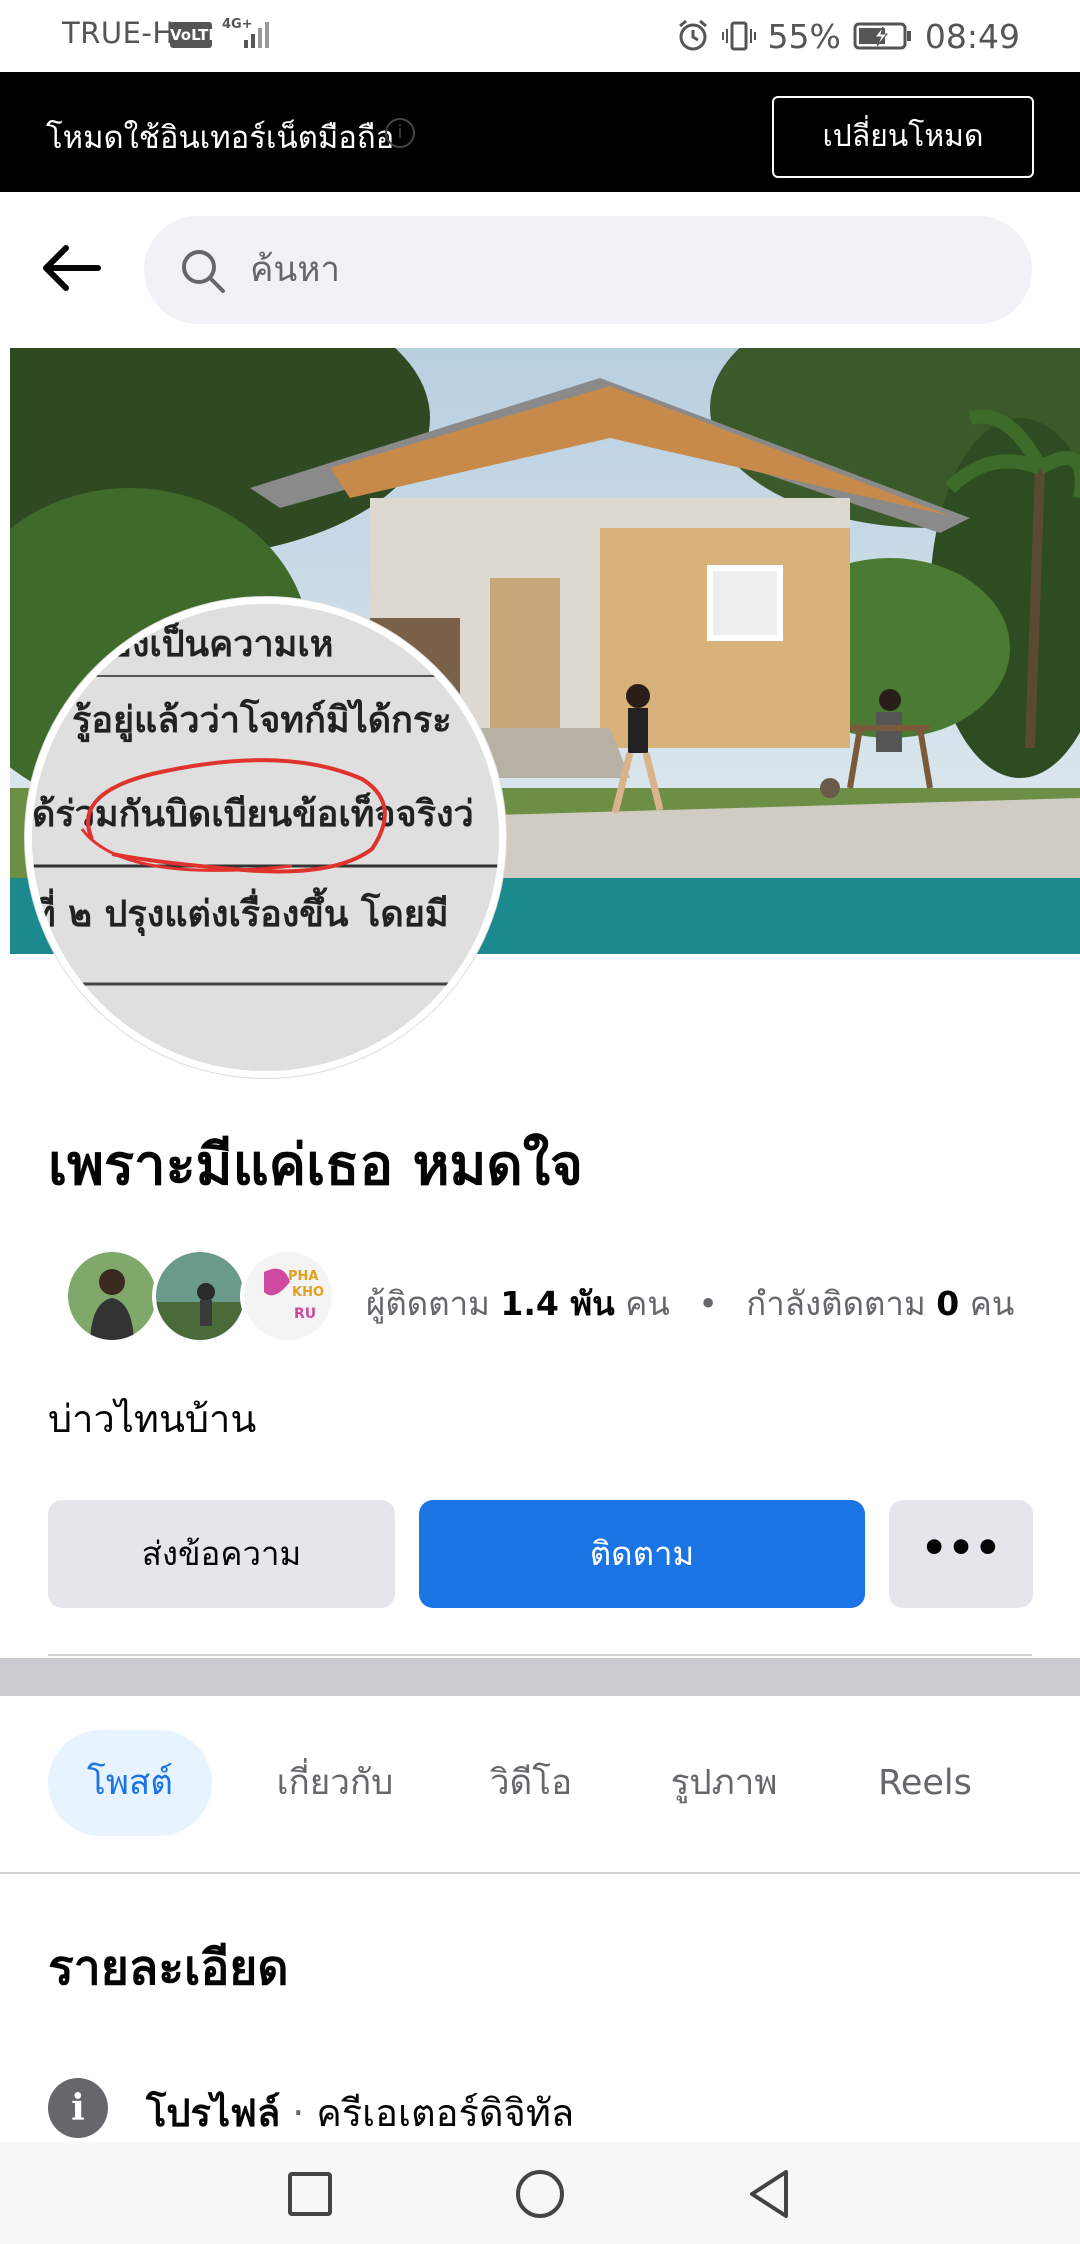 This screenshot has height=2244, width=1080. Describe the element at coordinates (540, 132) in the screenshot. I see `data-mode-banner: โหมดใช้อินเทอร์เน็ตมือถือ i เปลี่ยนโหมด` at that location.